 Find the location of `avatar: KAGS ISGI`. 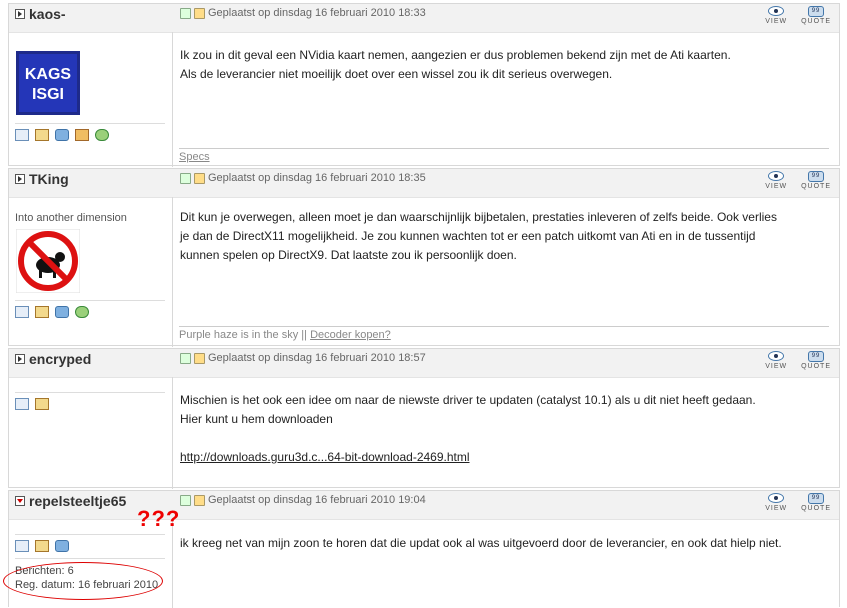

avatar: KAGS ISGI is located at coordinates (48, 83).